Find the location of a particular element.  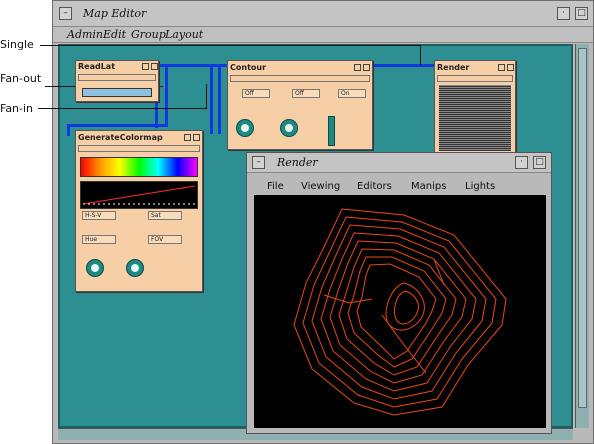

colormap-spectrum is located at coordinates (139, 167).